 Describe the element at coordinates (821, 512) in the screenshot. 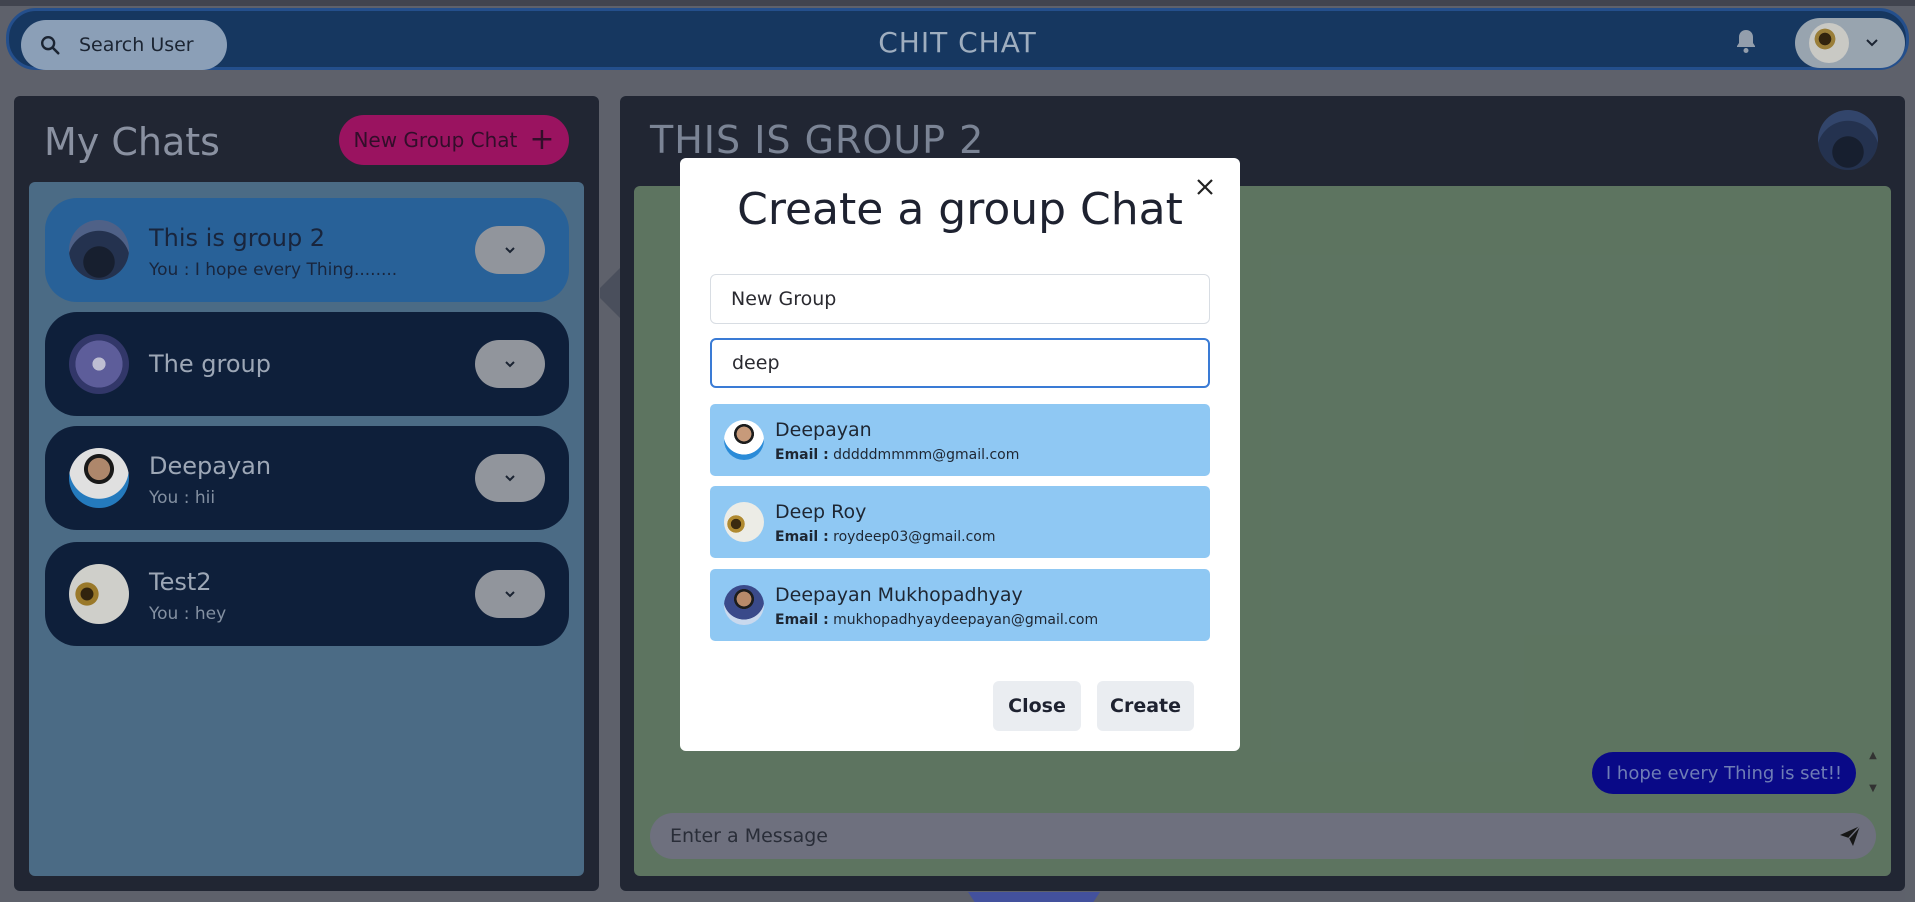

I see `user-name: Deep Roy` at that location.